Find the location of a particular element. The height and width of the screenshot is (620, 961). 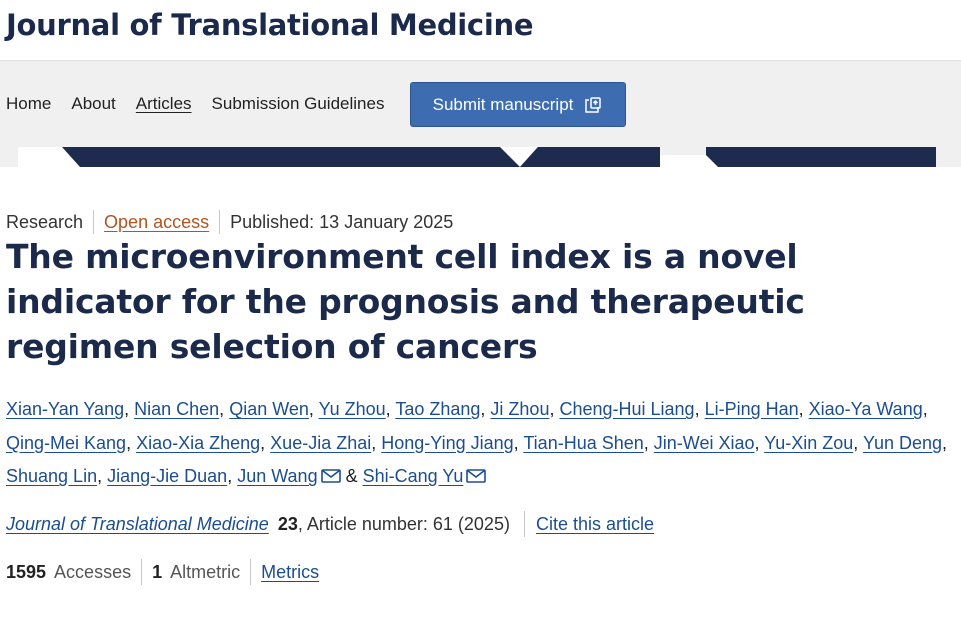

header-banner is located at coordinates (480, 157).